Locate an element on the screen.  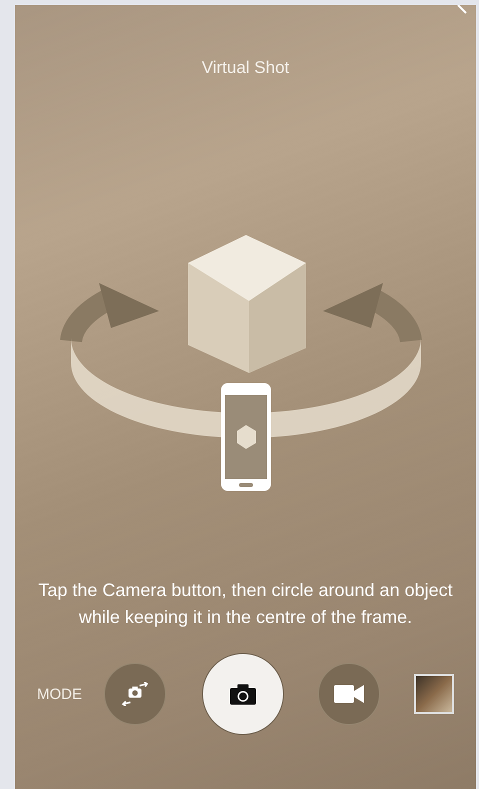
instruction-text: Tap the Camera button, then circle around an object while keeping it in the centre of the frame. is located at coordinates (245, 604).